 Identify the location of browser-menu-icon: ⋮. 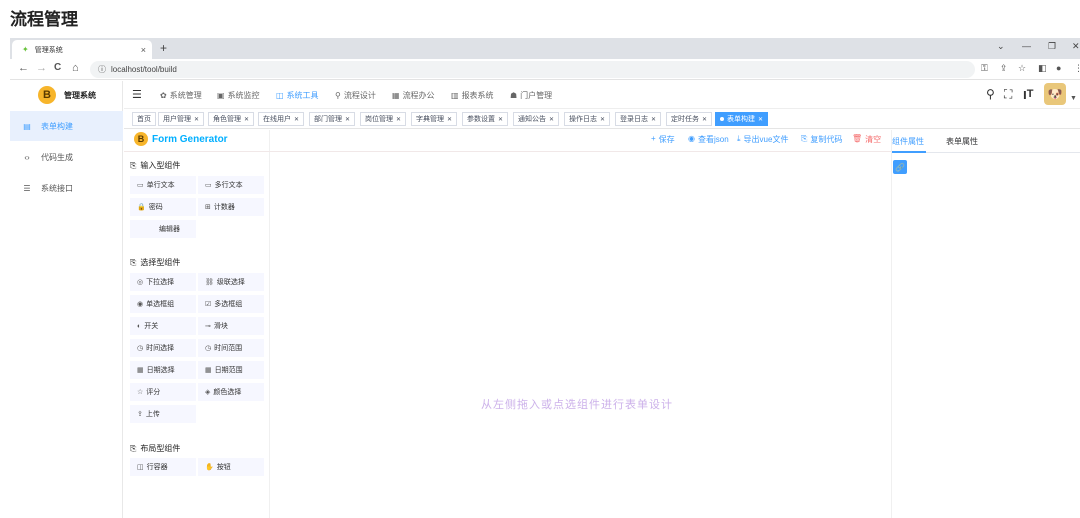
(1077, 68).